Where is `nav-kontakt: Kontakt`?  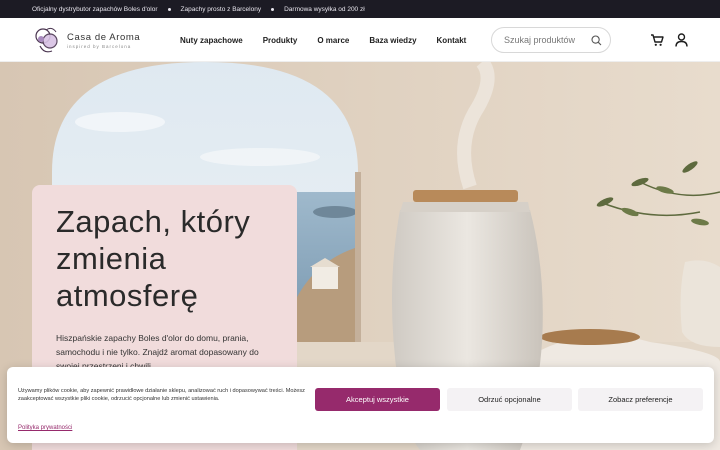
nav-kontakt: Kontakt is located at coordinates (452, 40).